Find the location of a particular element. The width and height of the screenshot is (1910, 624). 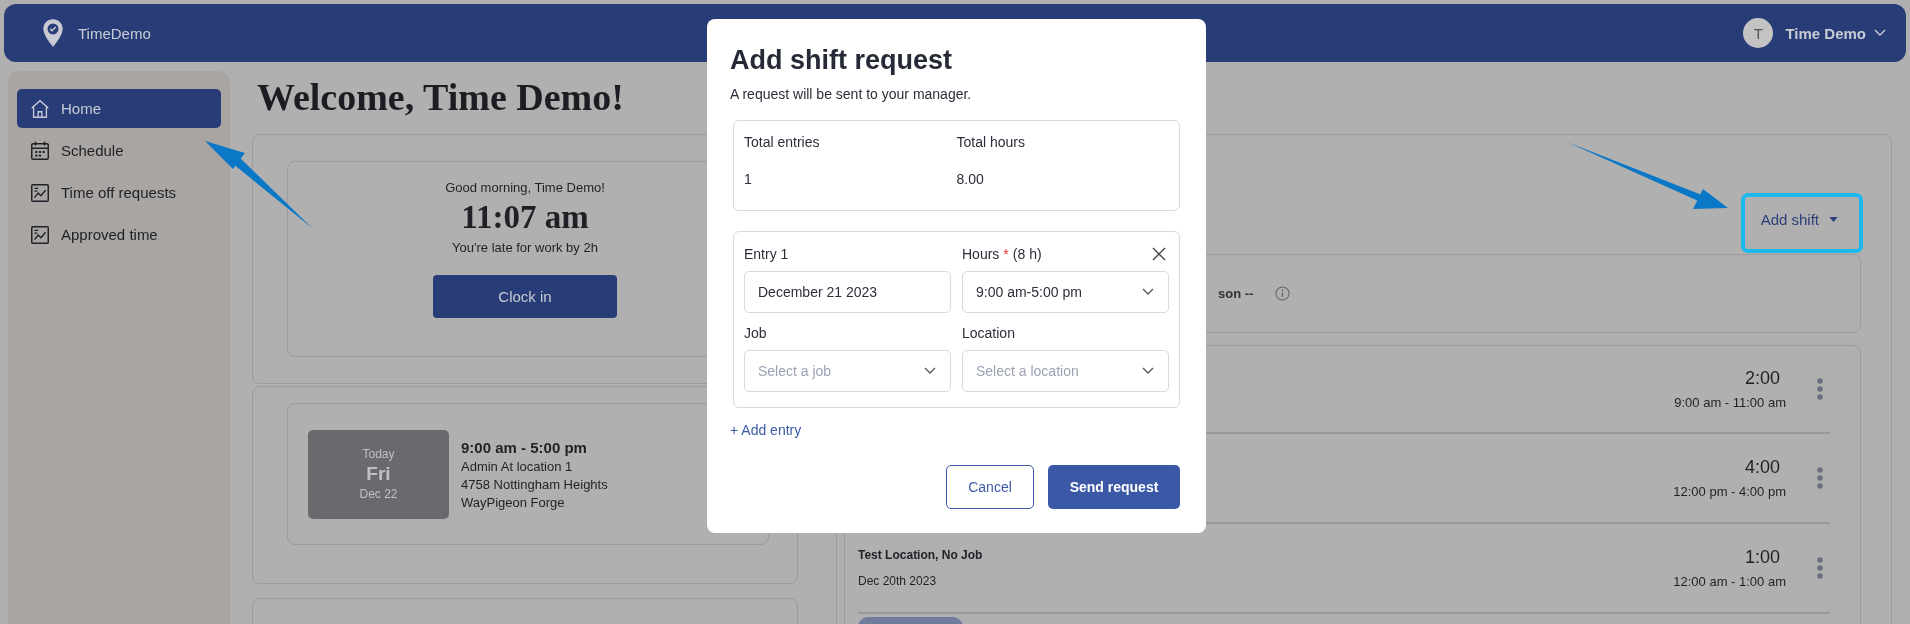

welcome-heading: Welcome, Time Demo! is located at coordinates (440, 97).